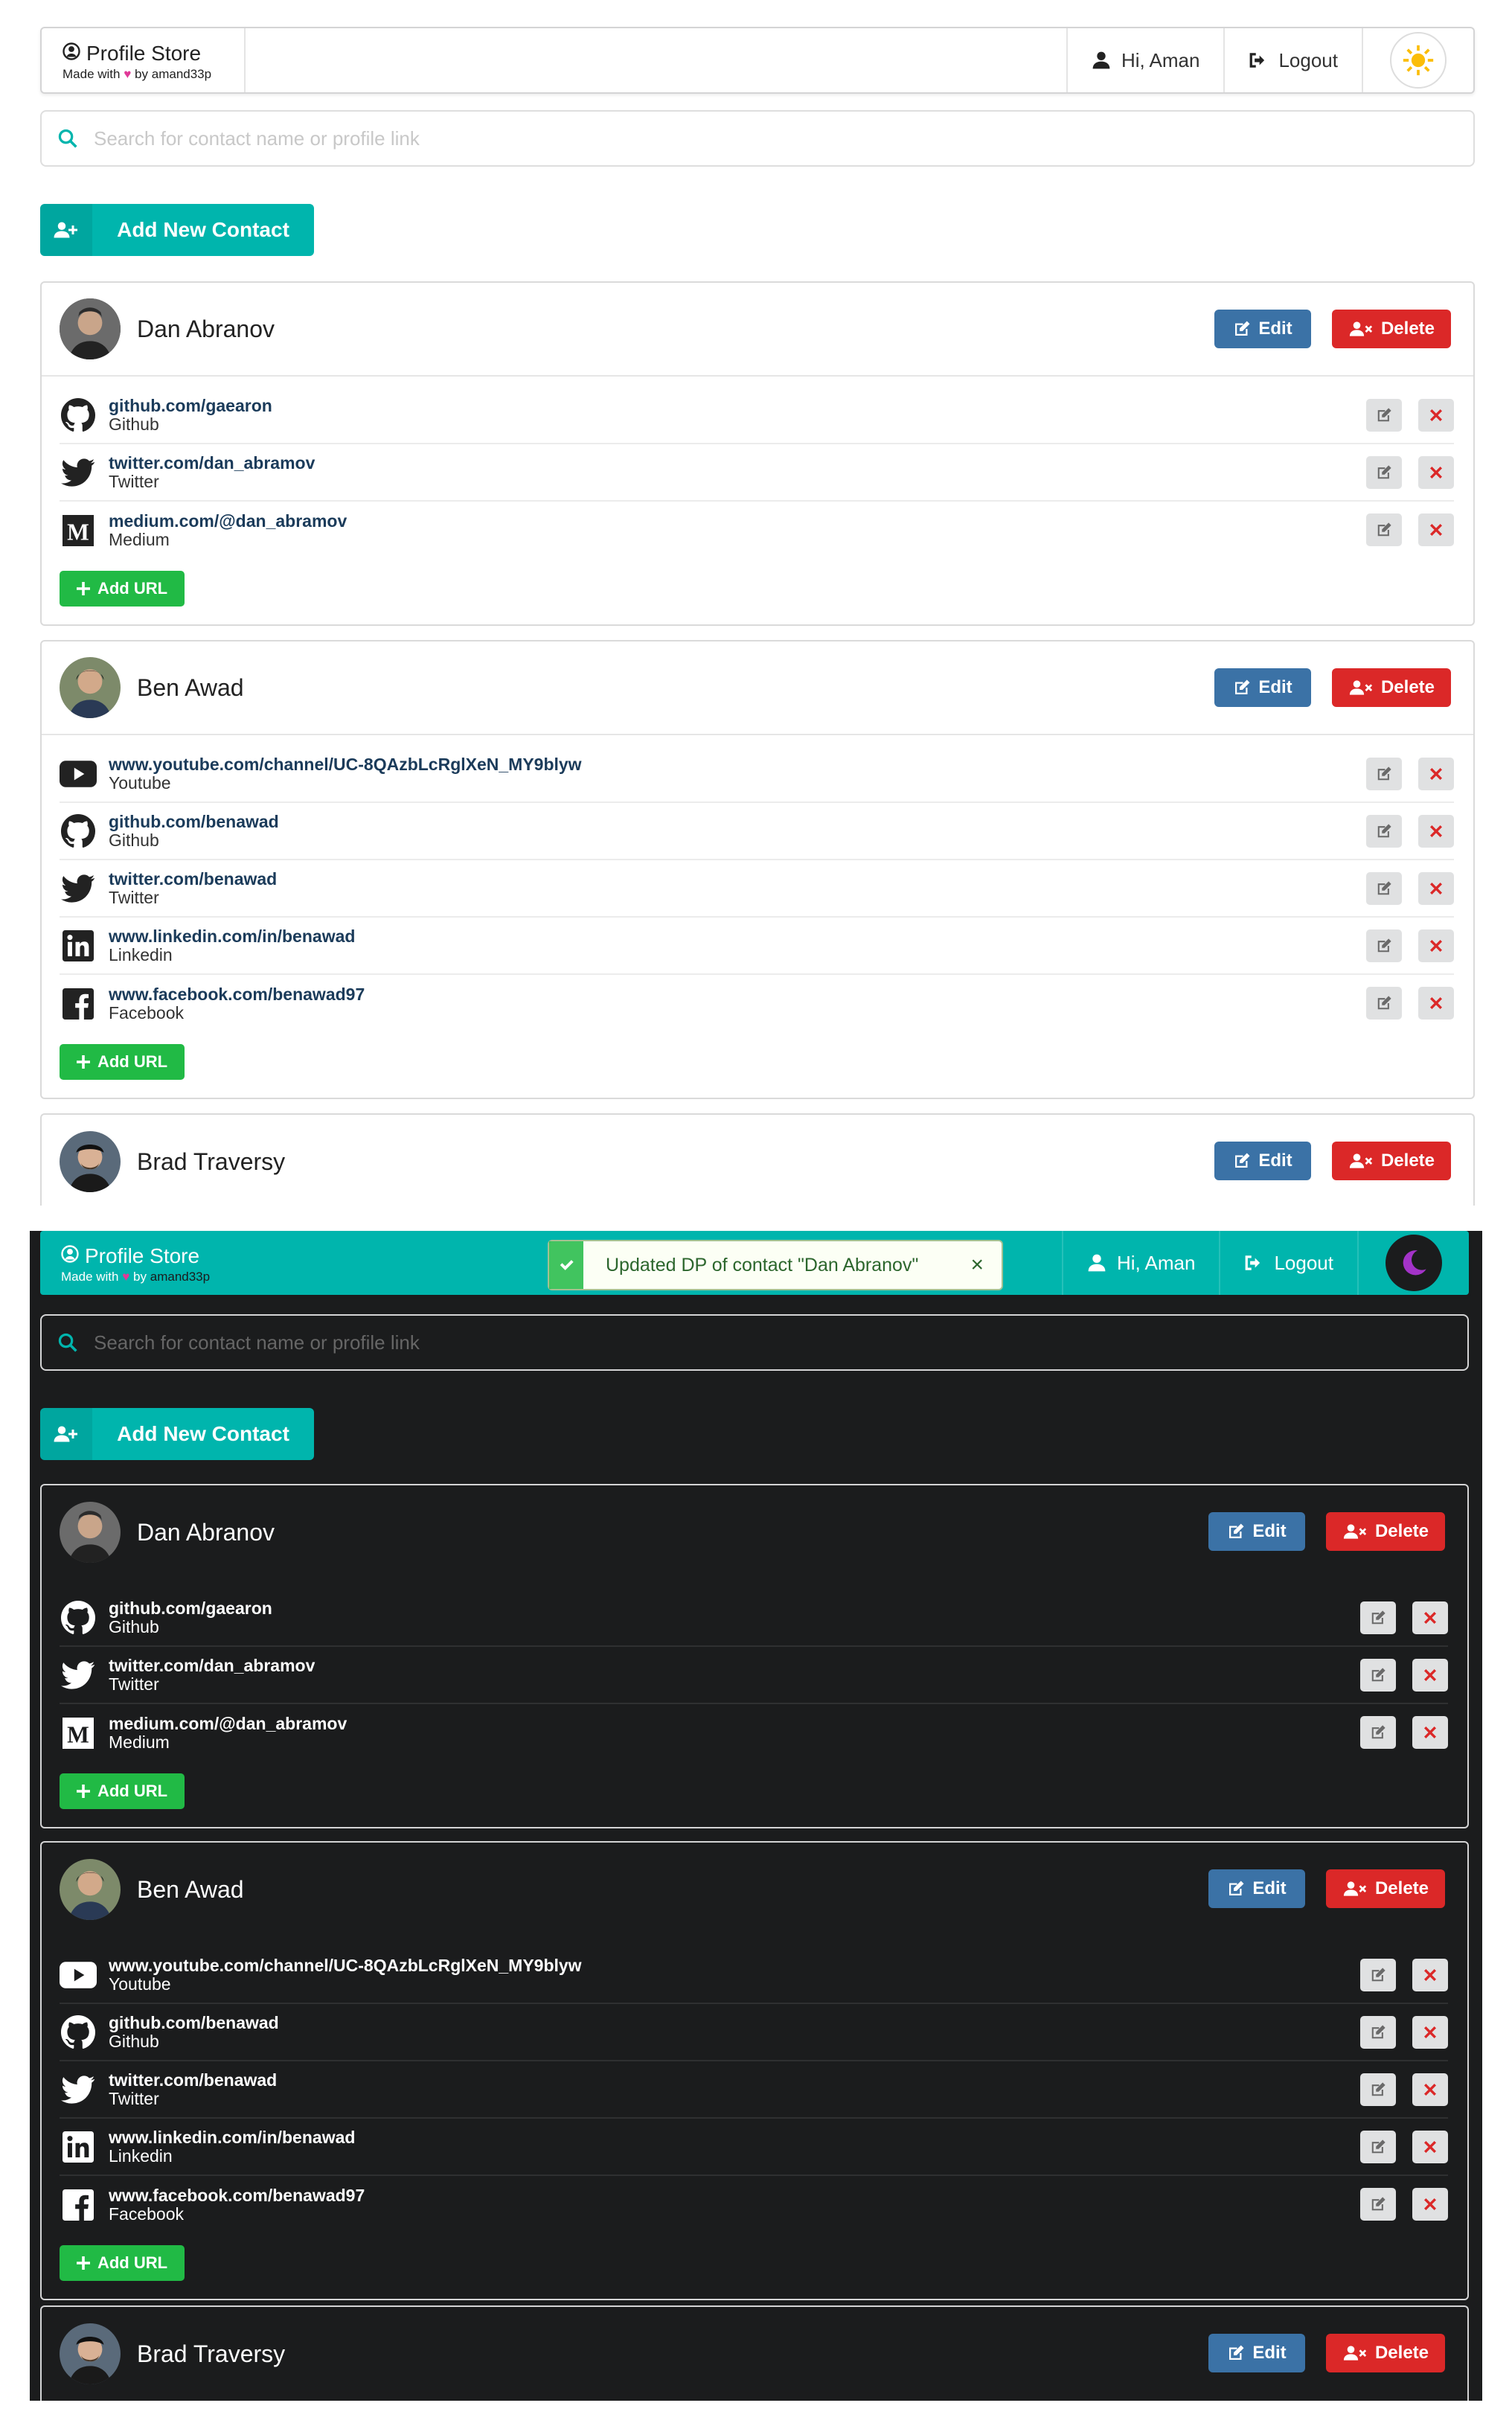 This screenshot has width=1512, height=2429. Describe the element at coordinates (1259, 60) in the screenshot. I see `logout-icon` at that location.